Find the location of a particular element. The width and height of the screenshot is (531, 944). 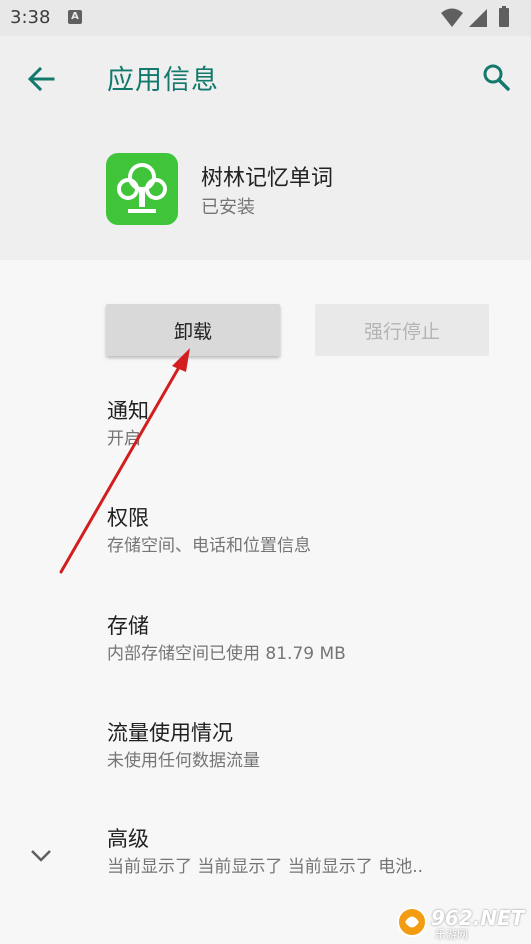

status-bar: 3:38 A is located at coordinates (265, 18).